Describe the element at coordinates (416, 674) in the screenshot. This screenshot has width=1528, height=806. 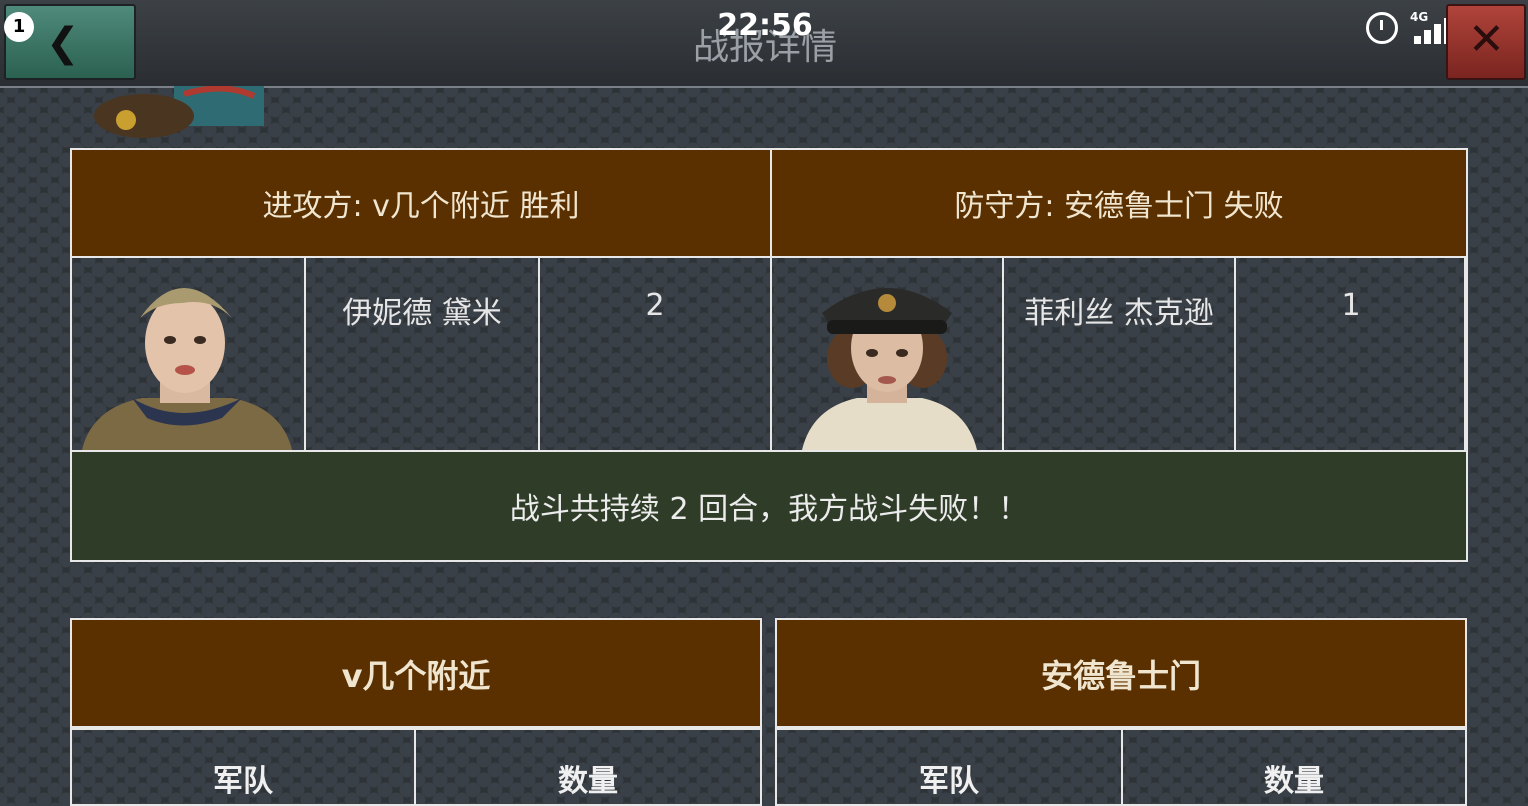
I see `attacker-team-name: v几个附近` at that location.